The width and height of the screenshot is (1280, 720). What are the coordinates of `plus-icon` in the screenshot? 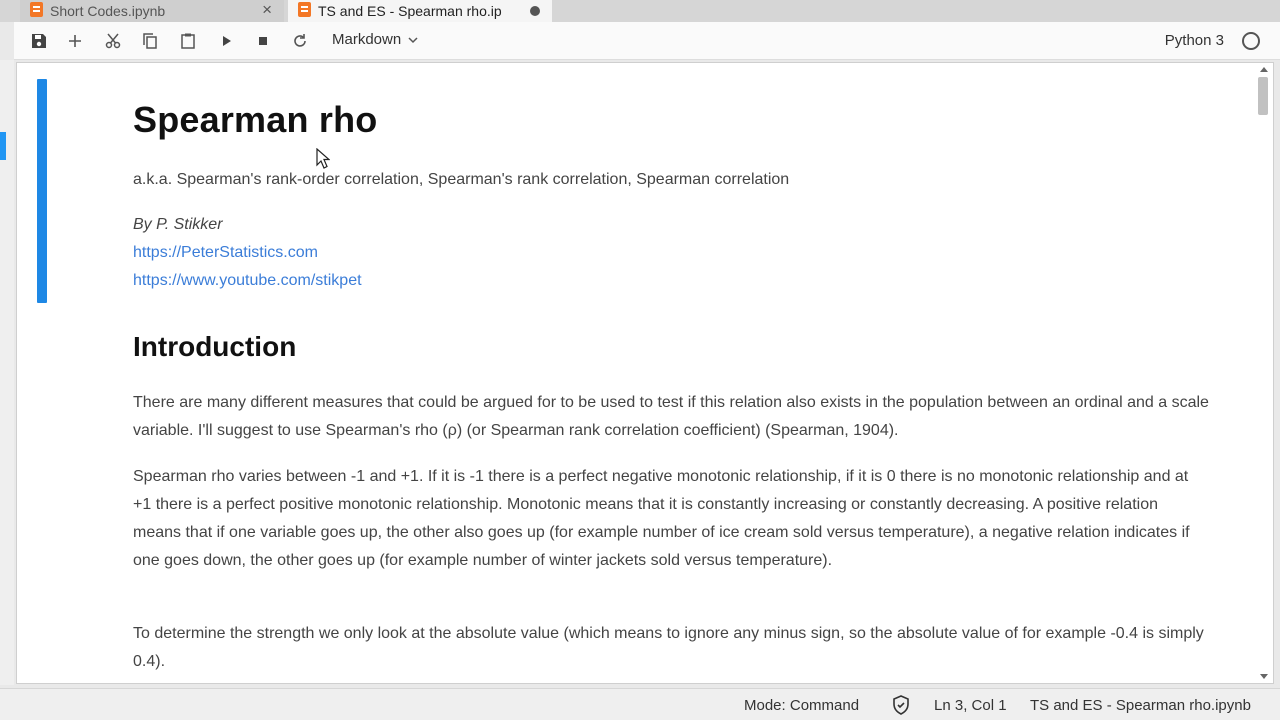 It's located at (75, 41).